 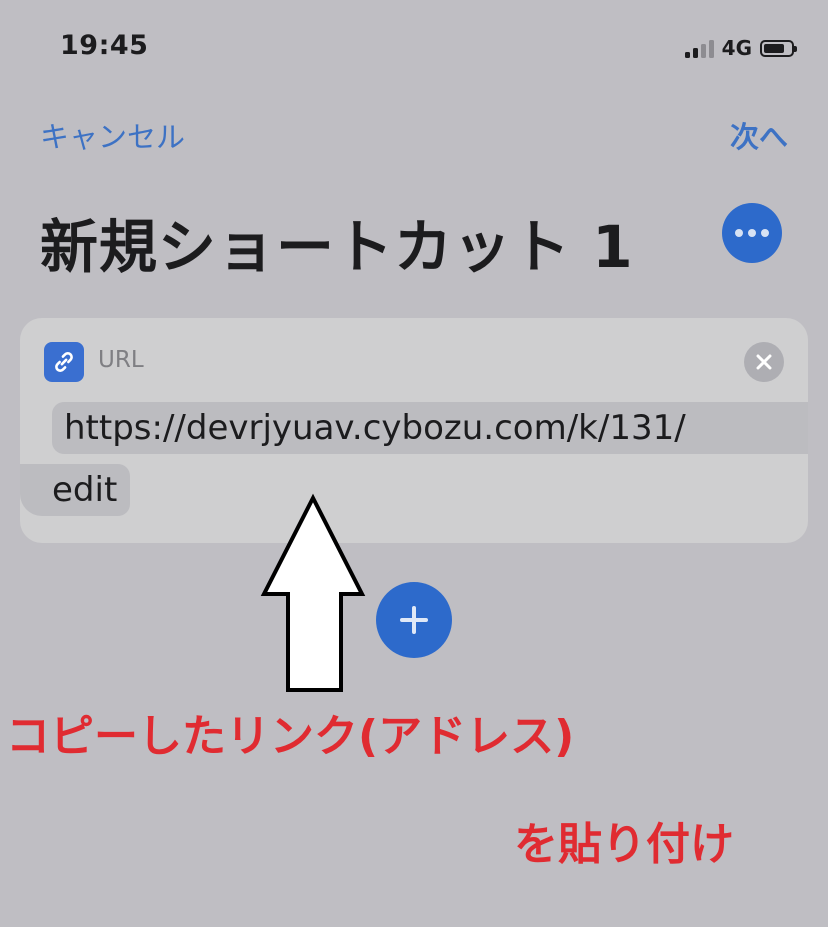 What do you see at coordinates (699, 48) in the screenshot?
I see `cellular-signal-icon` at bounding box center [699, 48].